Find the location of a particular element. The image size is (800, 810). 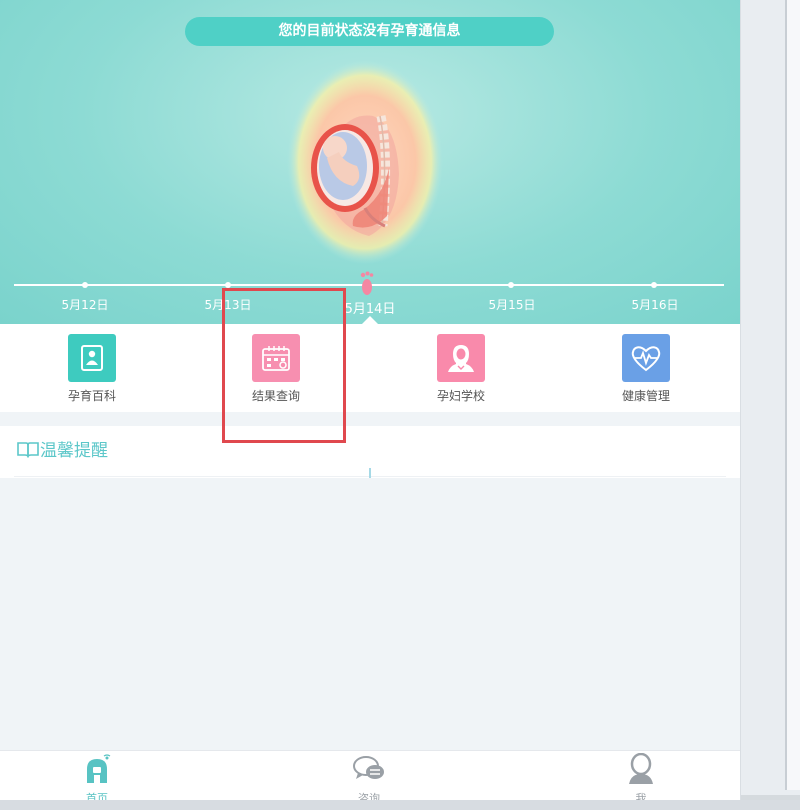

user-icon is located at coordinates (641, 768).